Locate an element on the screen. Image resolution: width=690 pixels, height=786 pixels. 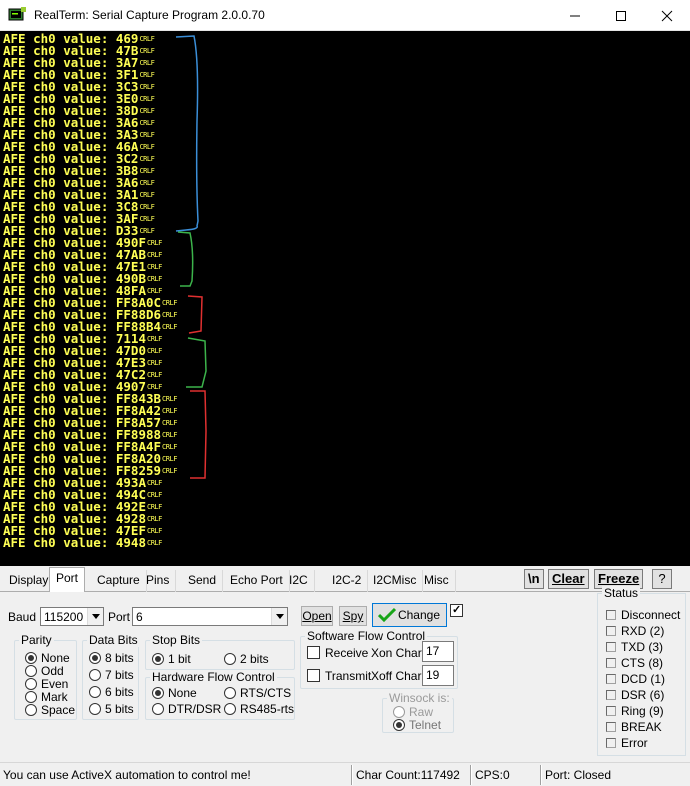
bracket-blue is located at coordinates (187, 133).